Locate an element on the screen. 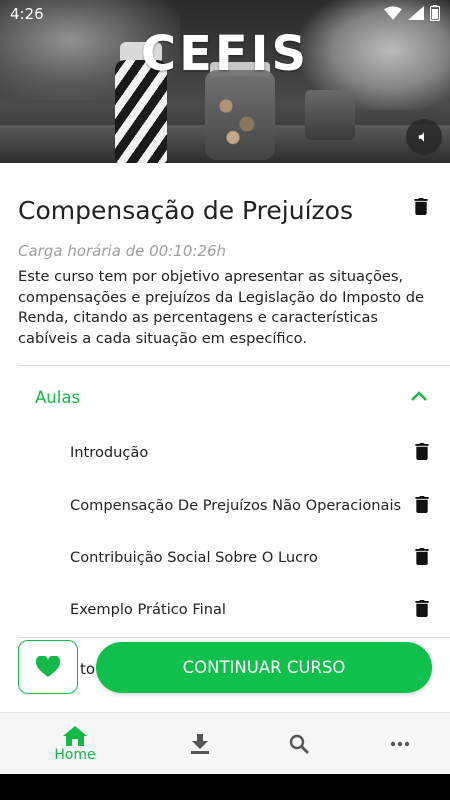 The height and width of the screenshot is (800, 450). lessons-section-label: Aulas is located at coordinates (58, 397).